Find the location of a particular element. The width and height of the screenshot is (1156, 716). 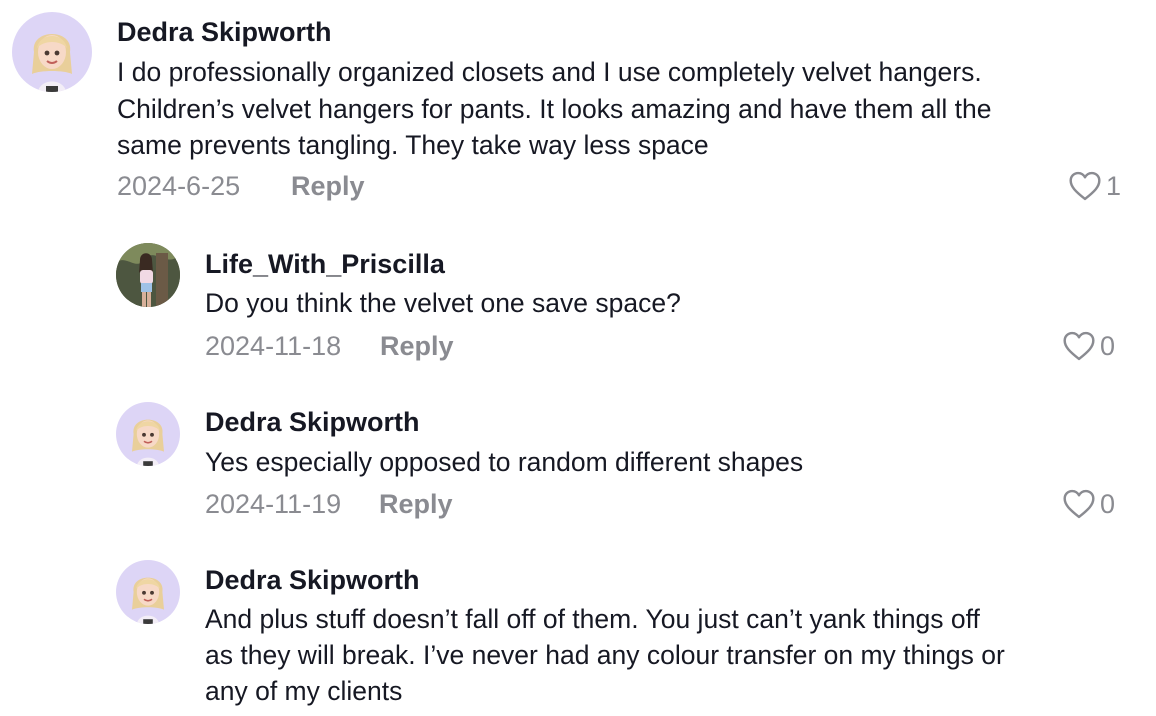

comment-text-line: Do you think the velvet one save space? is located at coordinates (443, 303).